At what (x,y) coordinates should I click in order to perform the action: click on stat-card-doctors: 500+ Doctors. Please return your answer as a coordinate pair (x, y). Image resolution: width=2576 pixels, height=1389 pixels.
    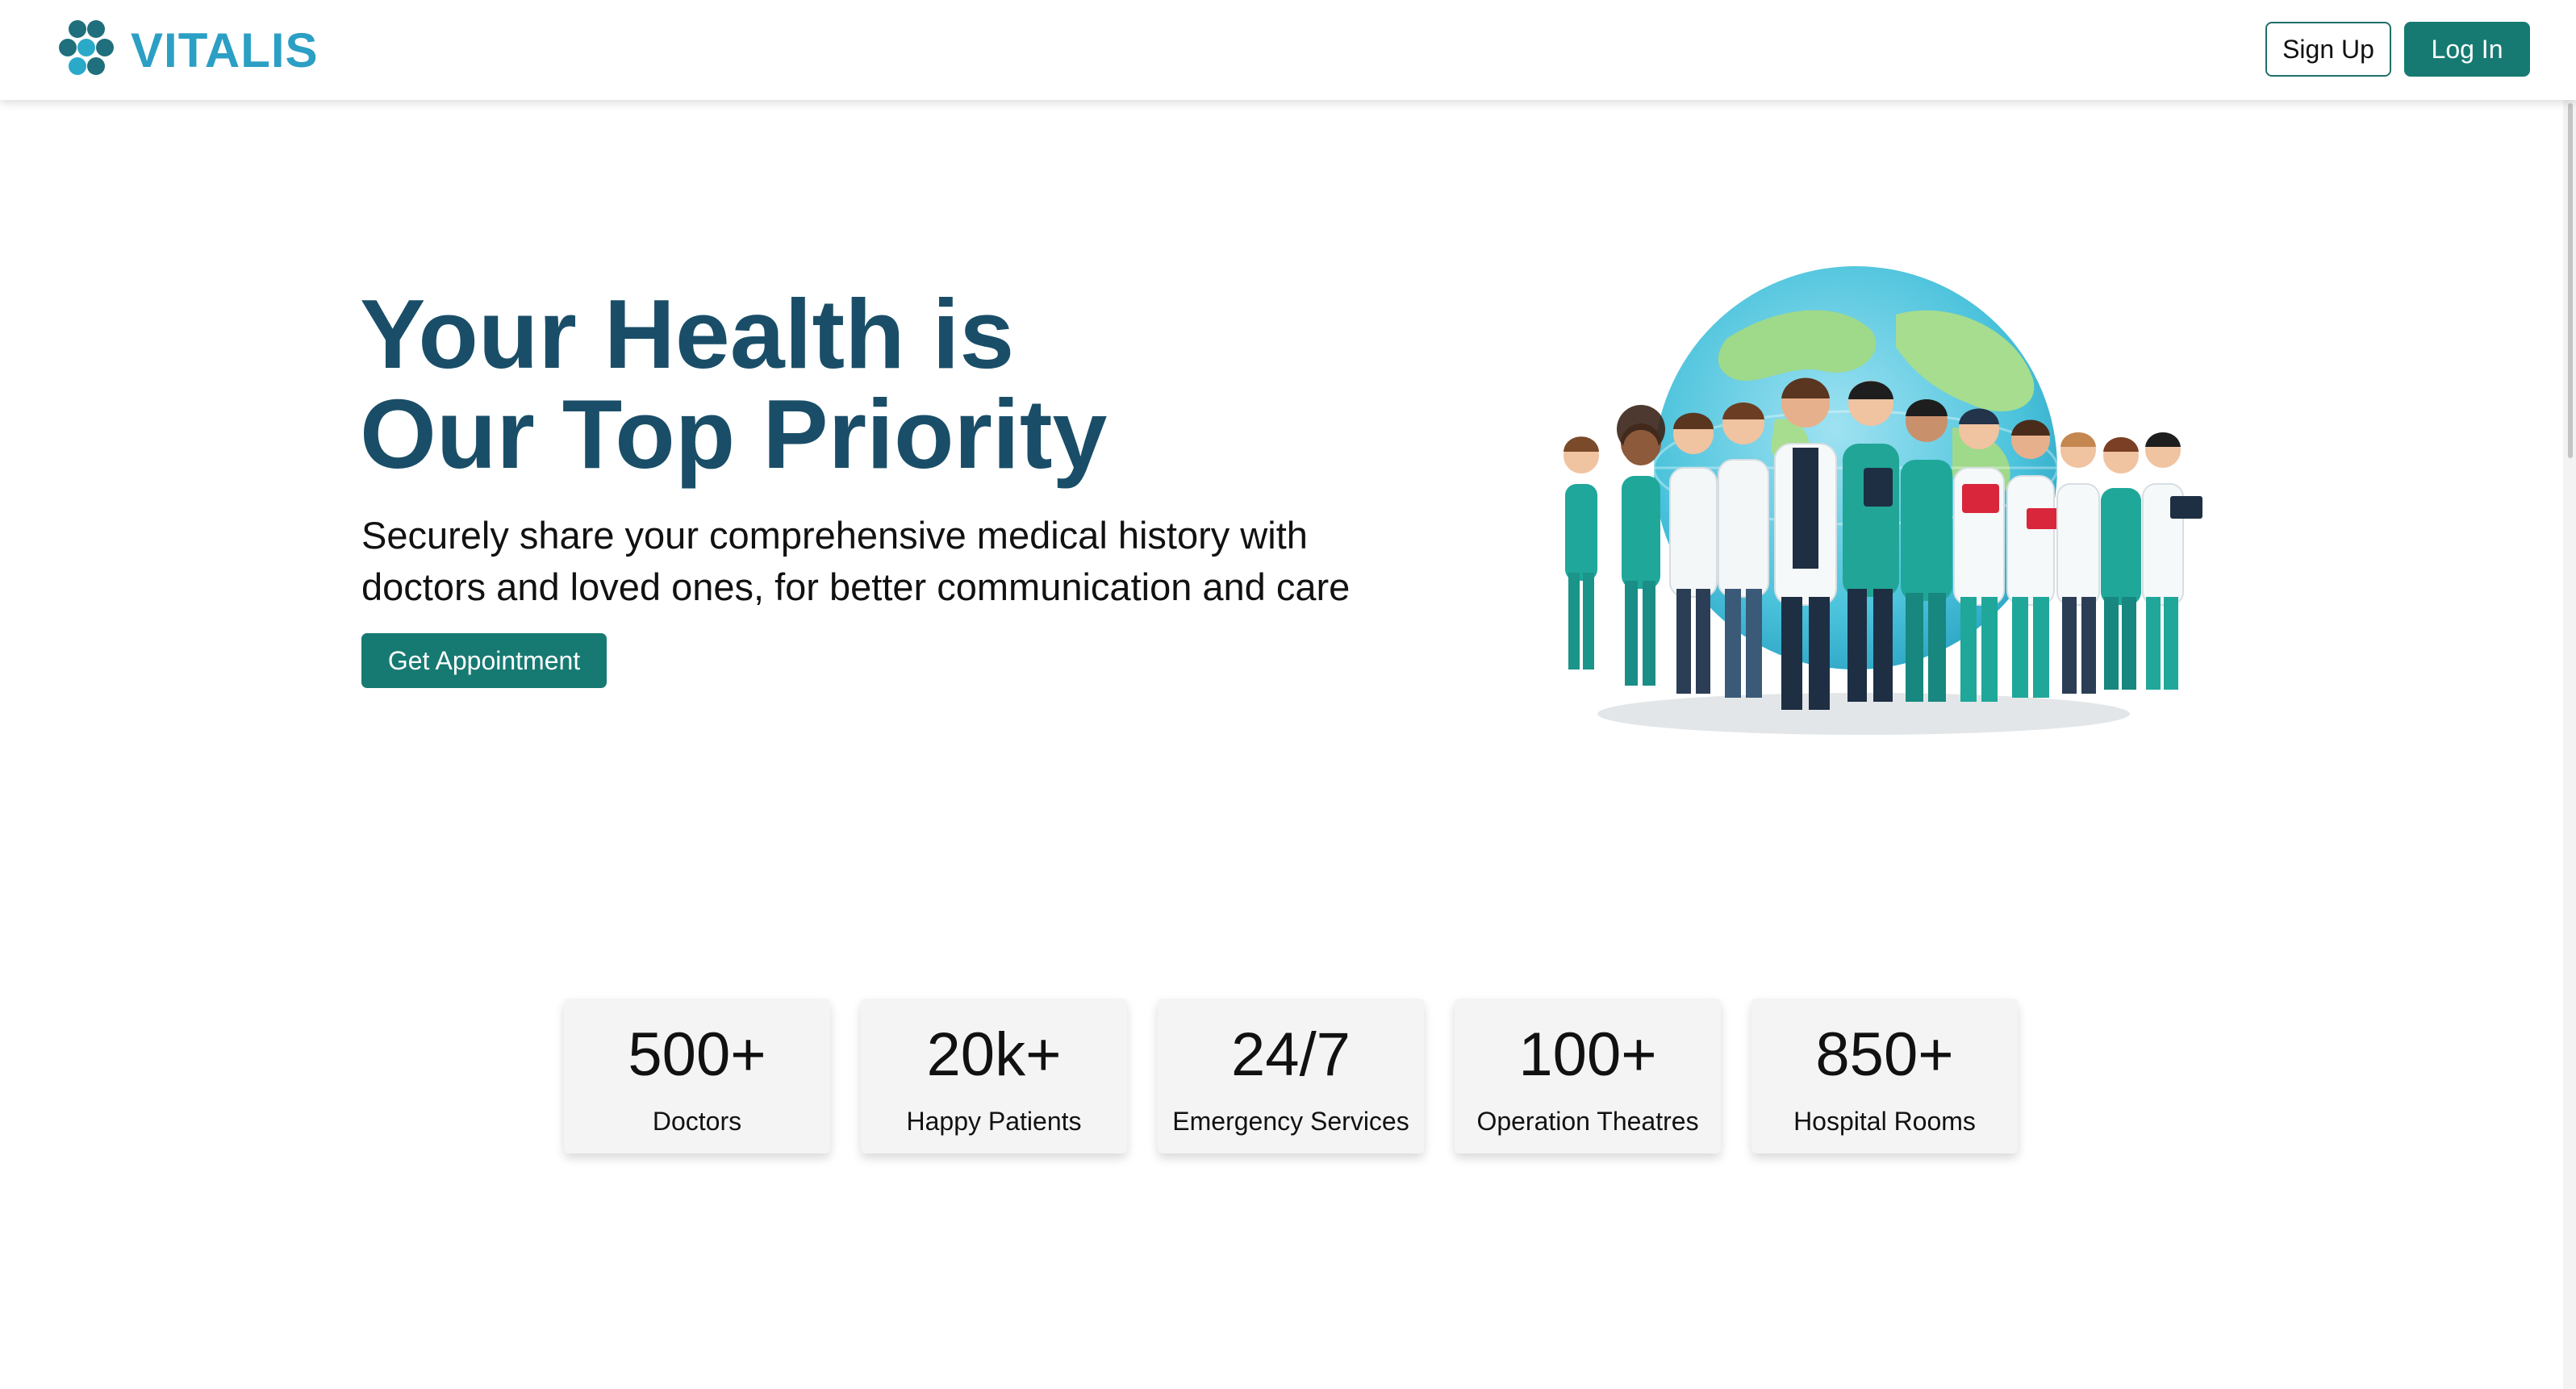
    Looking at the image, I should click on (697, 1076).